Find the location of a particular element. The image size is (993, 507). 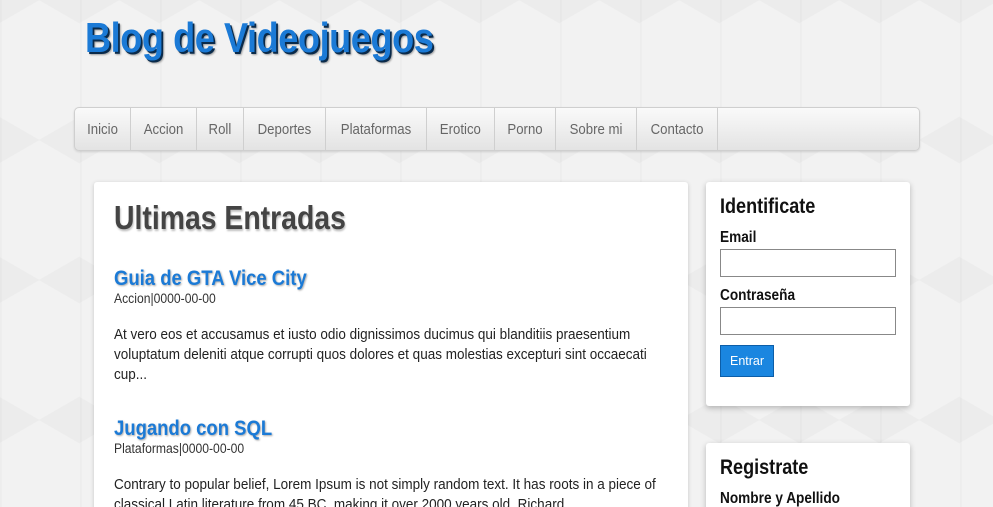

login-submit-button: Entrar is located at coordinates (747, 361).